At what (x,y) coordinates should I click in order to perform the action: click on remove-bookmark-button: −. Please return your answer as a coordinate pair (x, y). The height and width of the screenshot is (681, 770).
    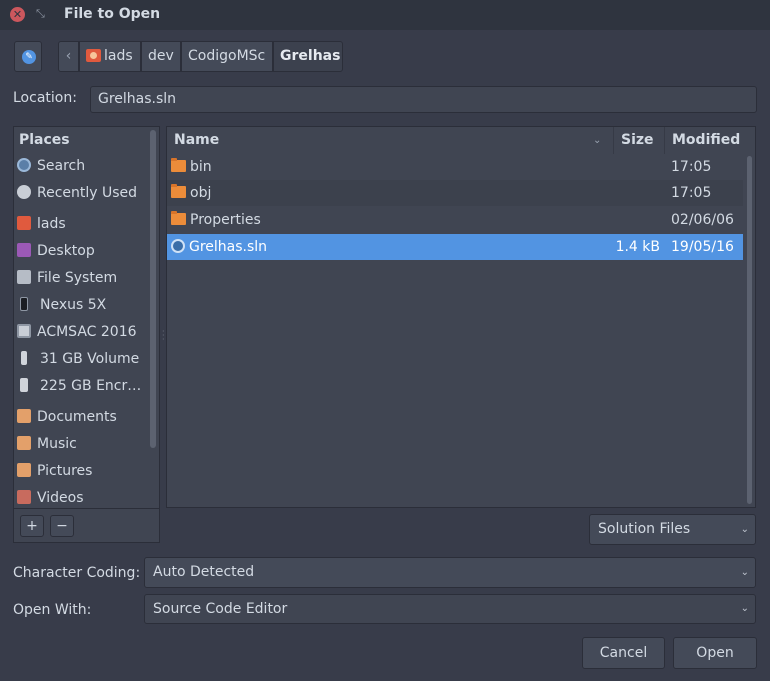
    Looking at the image, I should click on (62, 526).